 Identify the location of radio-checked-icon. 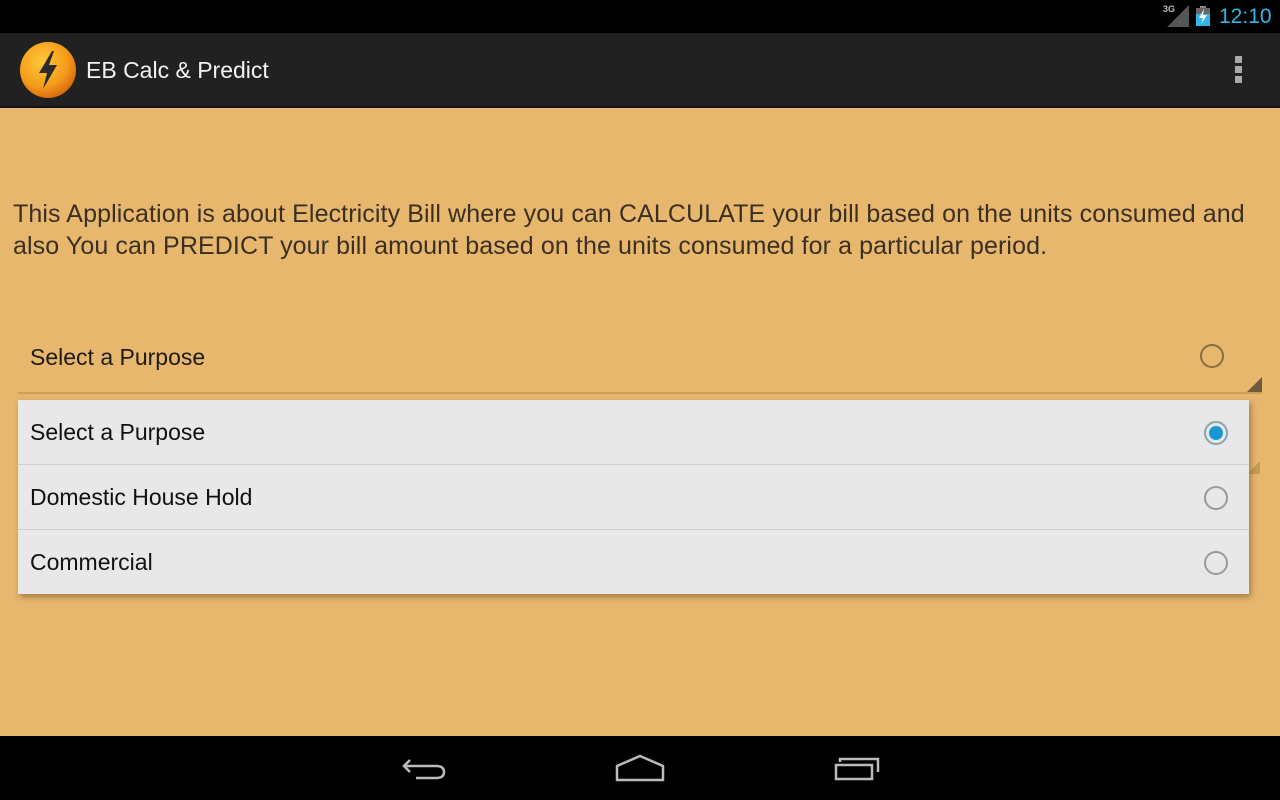
(1216, 433).